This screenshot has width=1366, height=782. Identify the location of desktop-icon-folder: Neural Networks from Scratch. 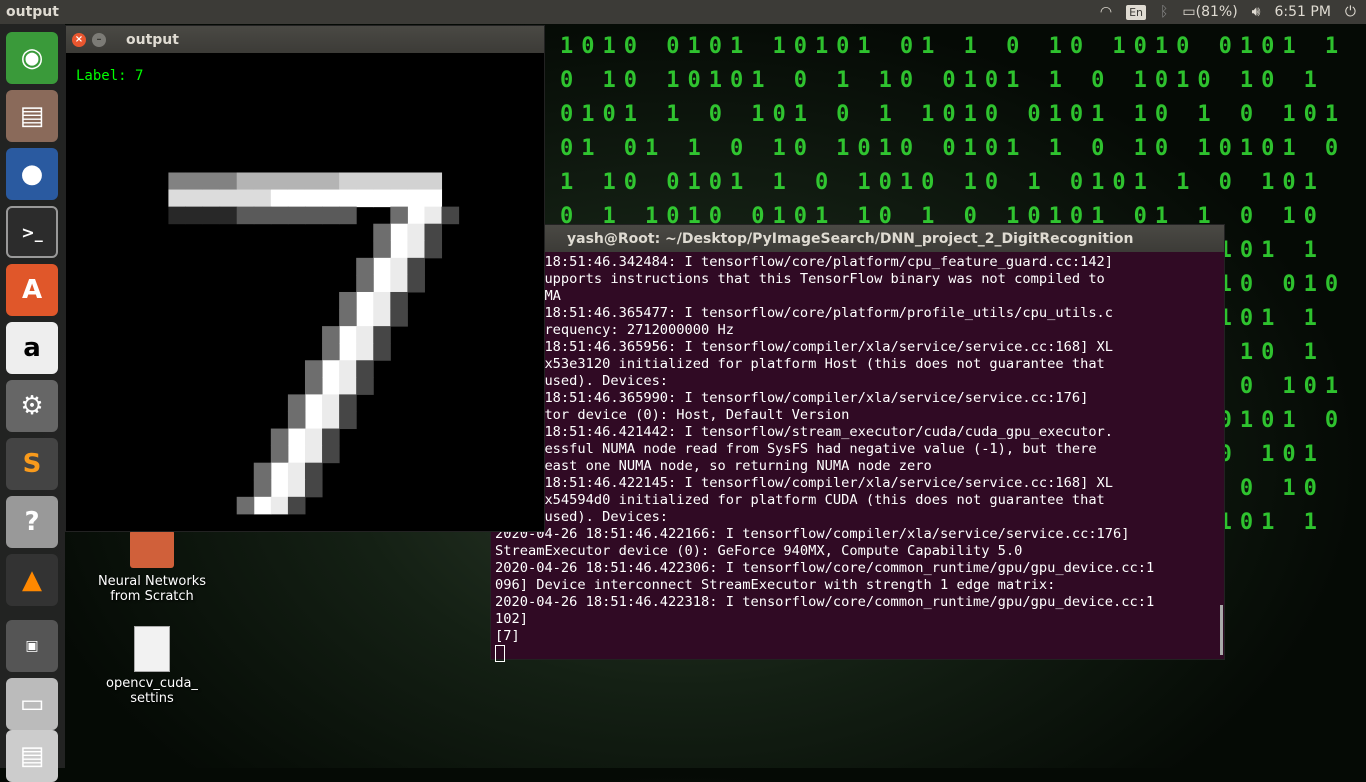
(152, 567).